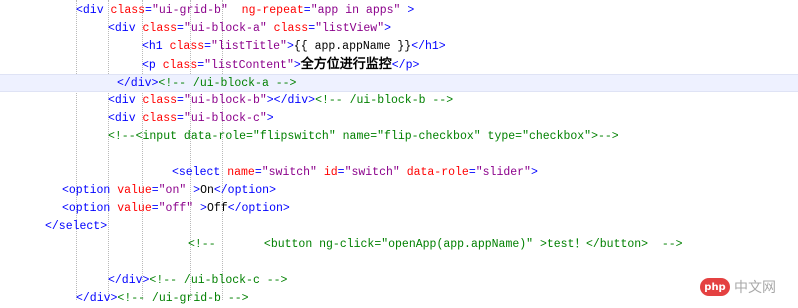  What do you see at coordinates (191, 119) in the screenshot?
I see `code-text: <div class="ui-block-c">` at bounding box center [191, 119].